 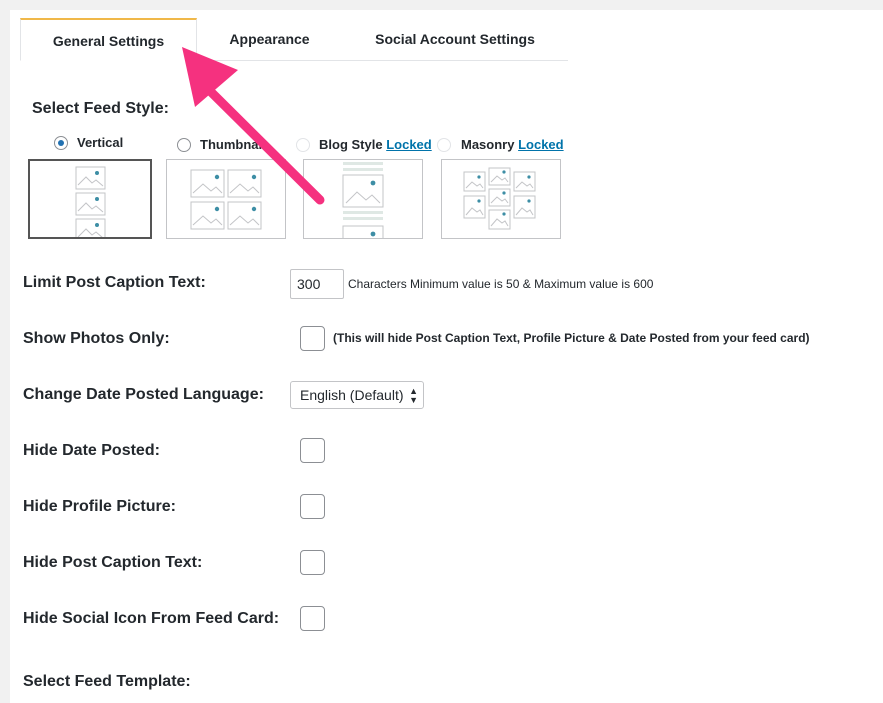 What do you see at coordinates (99, 506) in the screenshot?
I see `hide-profile-label: Hide Profile Picture:` at bounding box center [99, 506].